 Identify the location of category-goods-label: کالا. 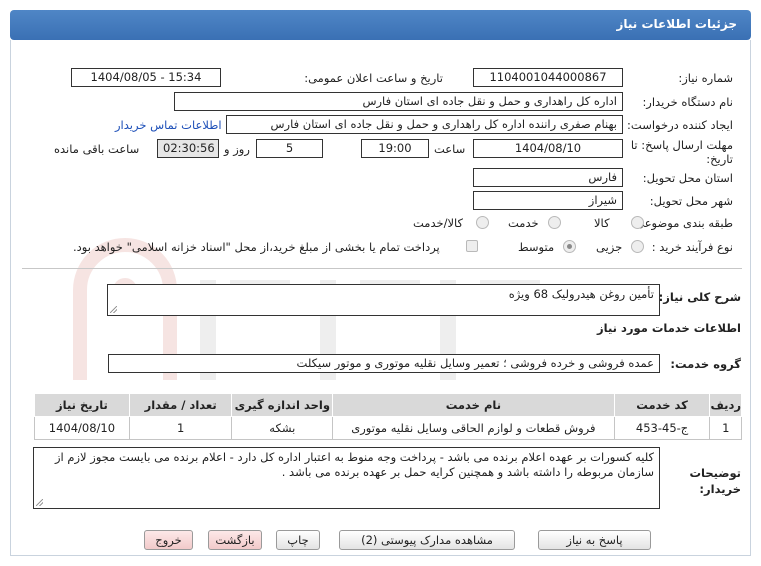
(602, 223).